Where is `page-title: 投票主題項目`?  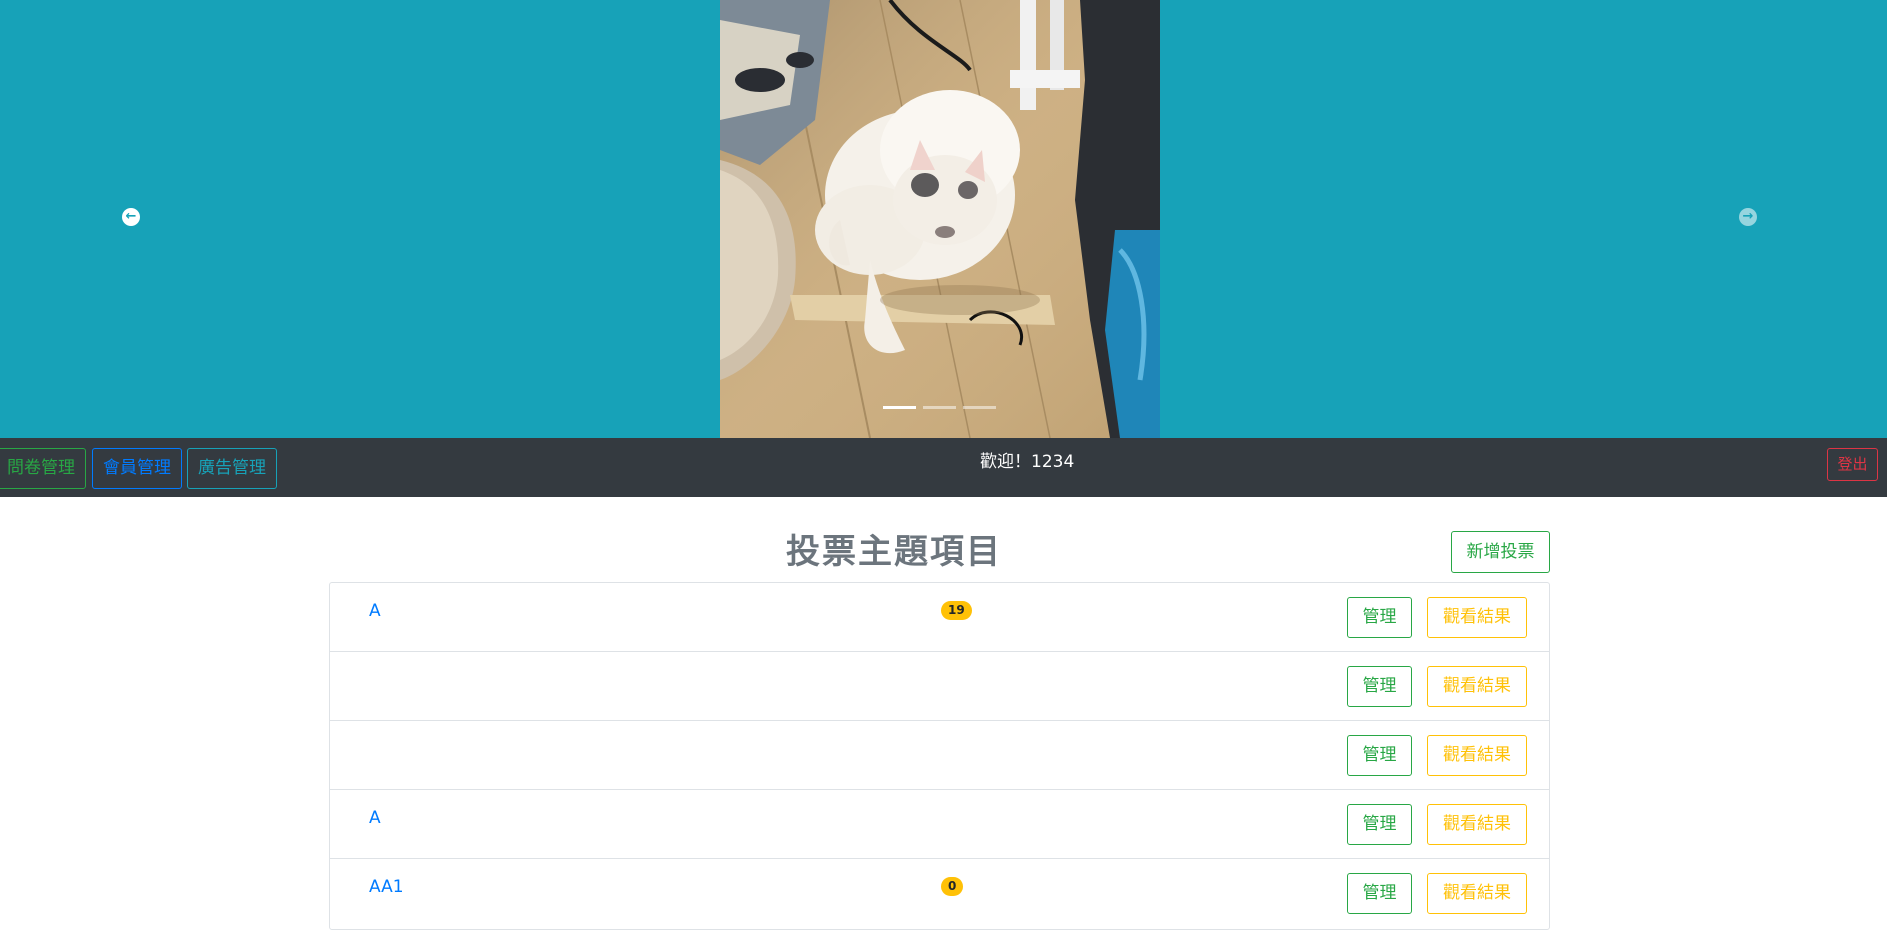
page-title: 投票主題項目 is located at coordinates (894, 552).